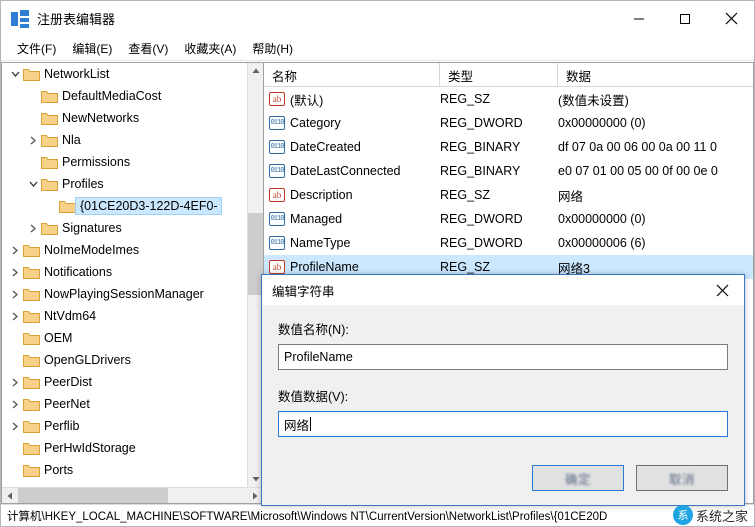 The image size is (755, 527). Describe the element at coordinates (352, 75) in the screenshot. I see `column-header-name: 名称` at that location.